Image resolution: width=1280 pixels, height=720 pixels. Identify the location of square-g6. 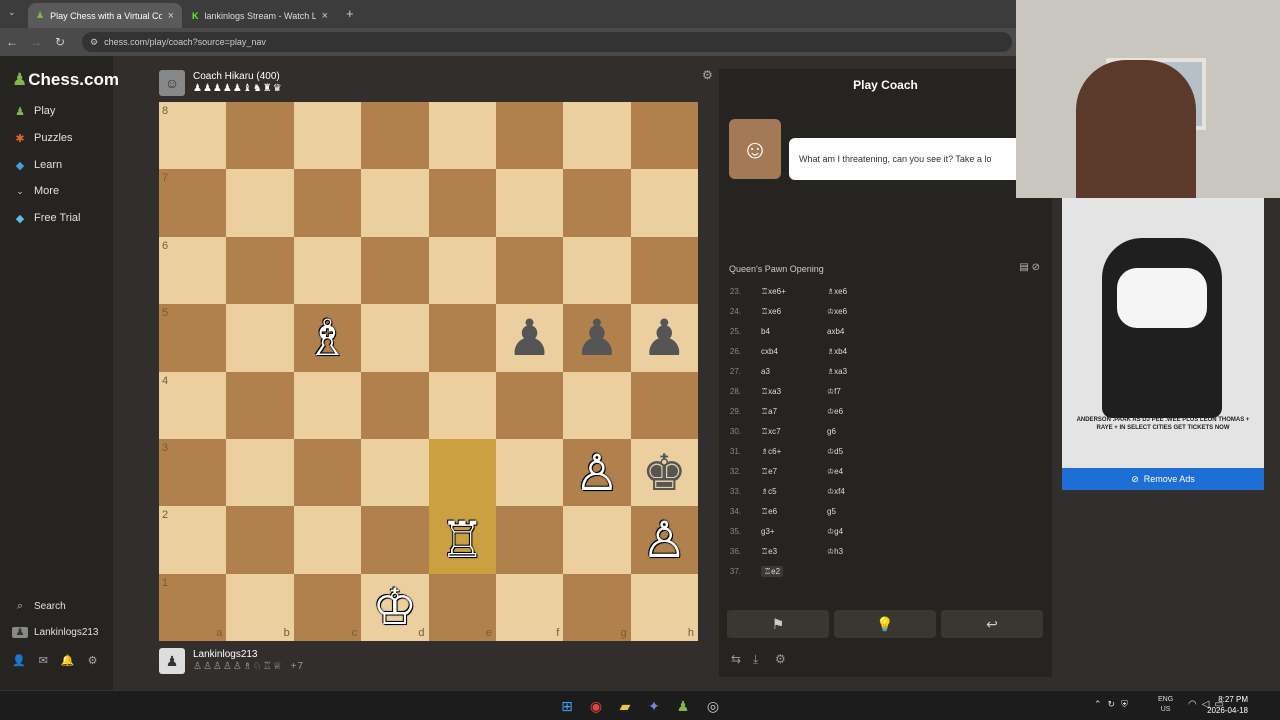
(597, 270).